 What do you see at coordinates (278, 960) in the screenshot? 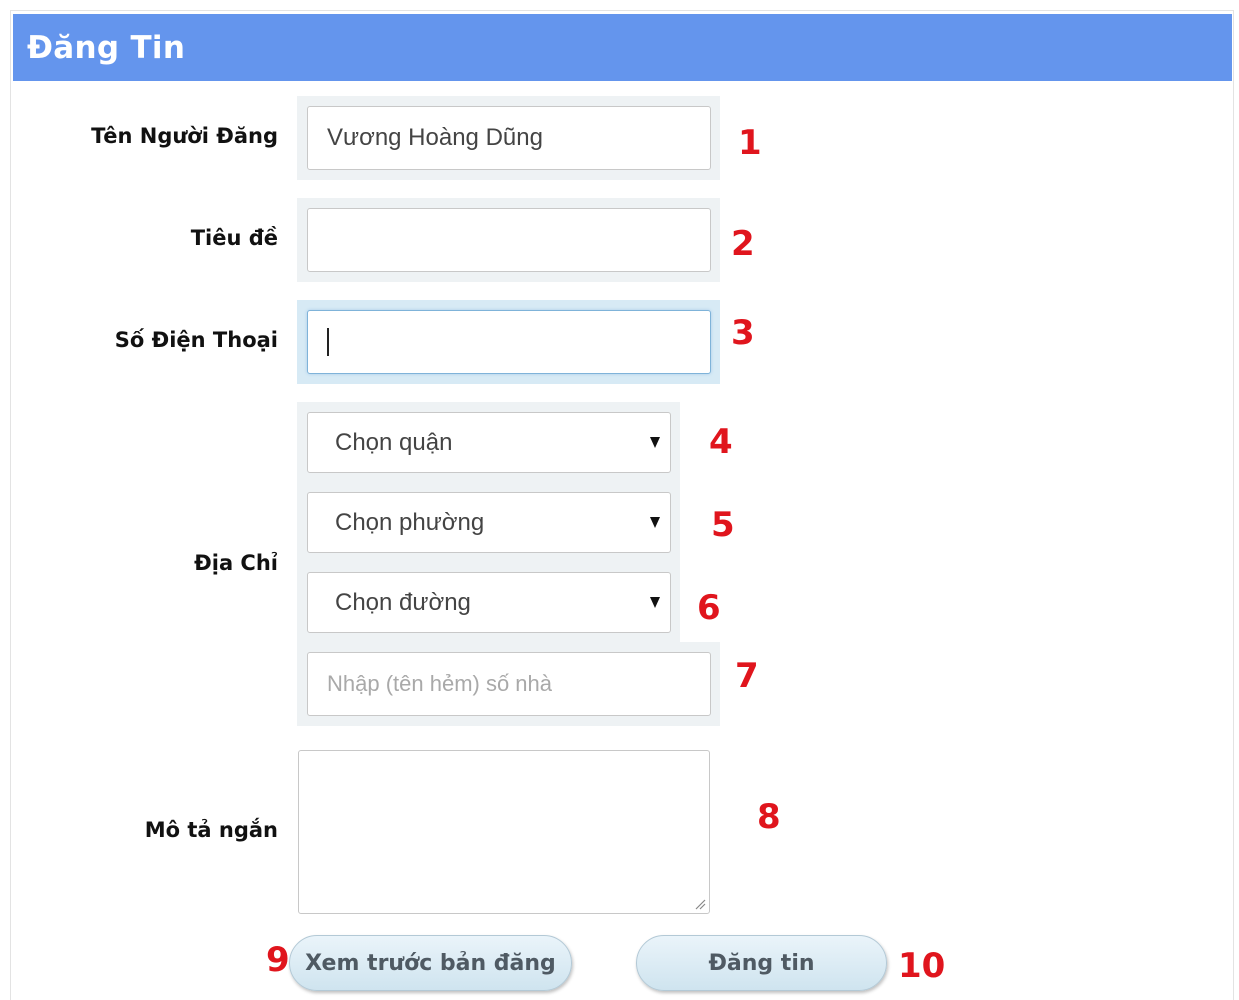
I see `annotation-9: 9` at bounding box center [278, 960].